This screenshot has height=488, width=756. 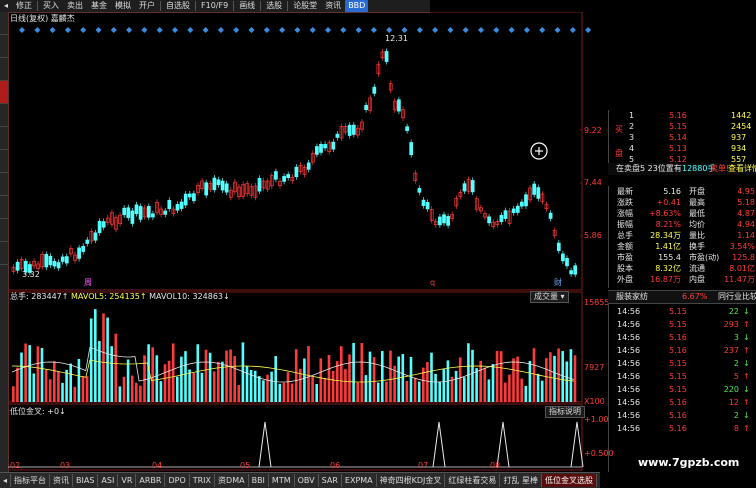 I want to click on indicator-tab: VR, so click(x=127, y=480).